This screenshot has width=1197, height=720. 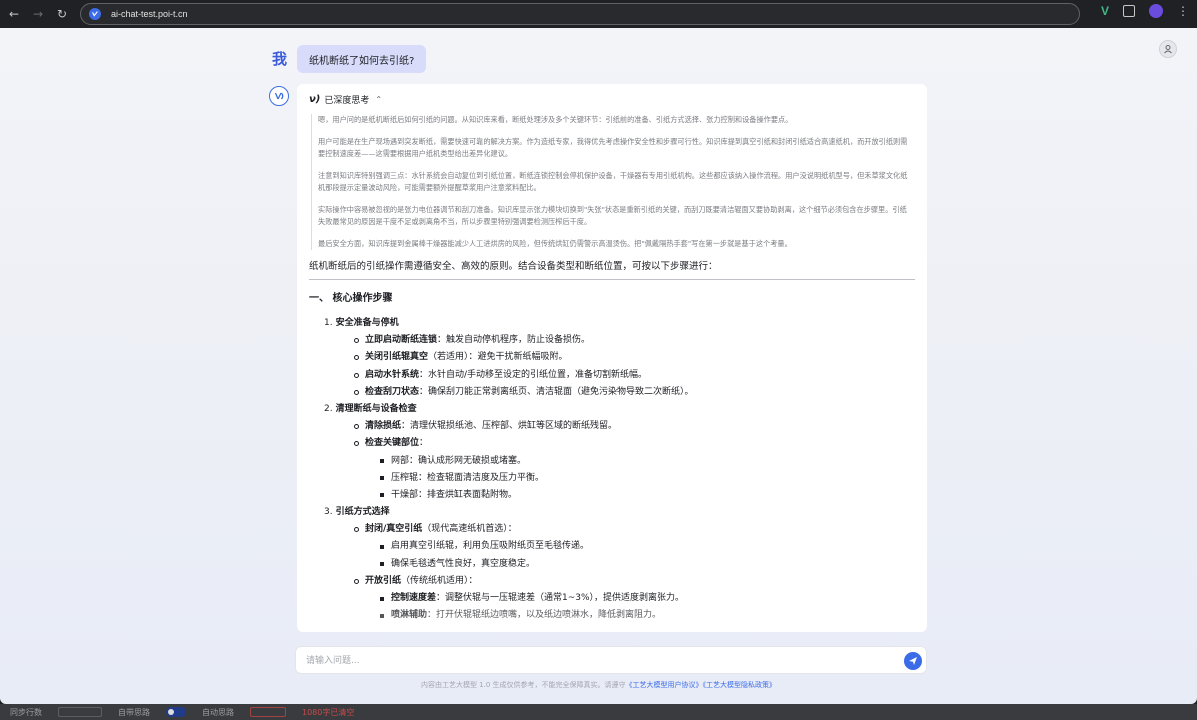 I want to click on browser-toolbar: ← → ↻ ai-chat-test.poi-t.cn V ⋮, so click(x=598, y=14).